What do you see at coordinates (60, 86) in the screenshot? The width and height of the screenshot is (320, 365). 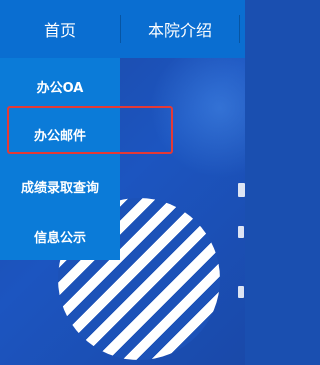 I see `dropdown-item-office-oa: 办公OA` at bounding box center [60, 86].